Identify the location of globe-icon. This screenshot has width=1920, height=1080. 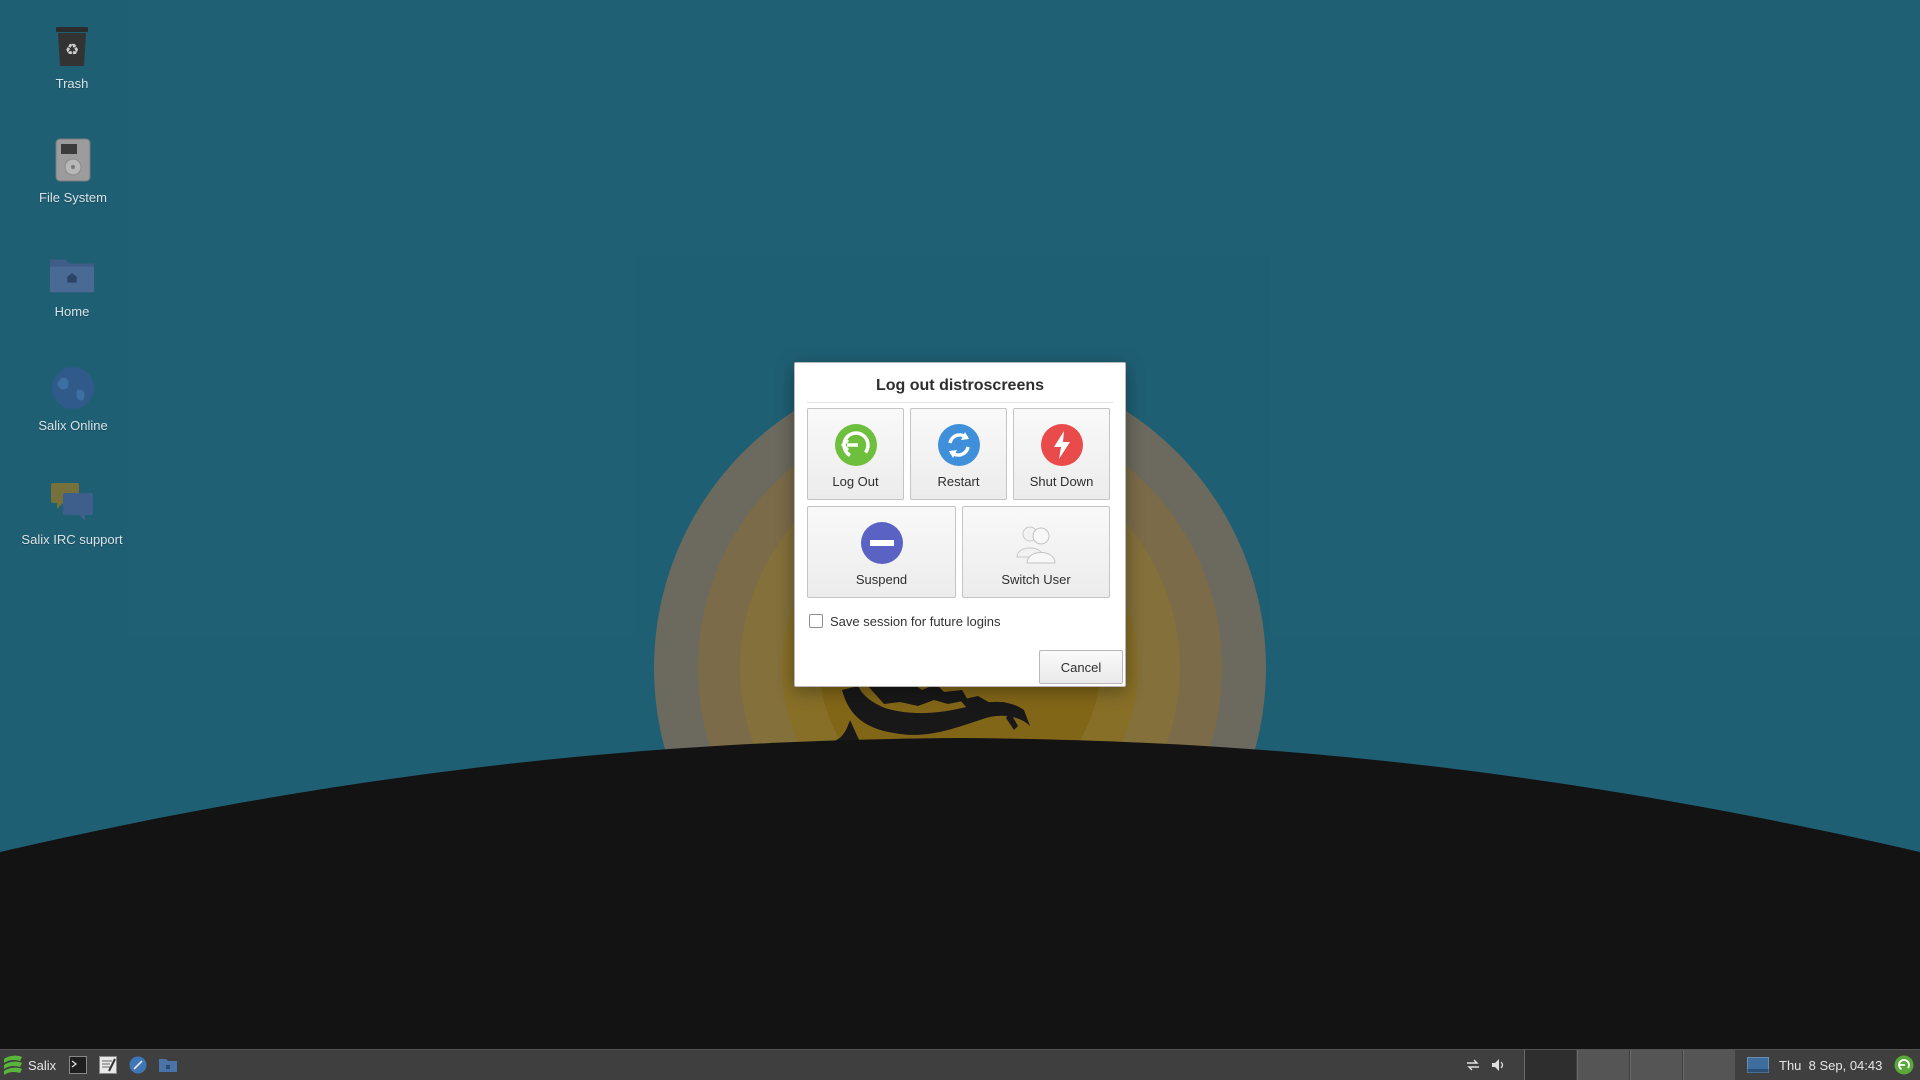
(73, 388).